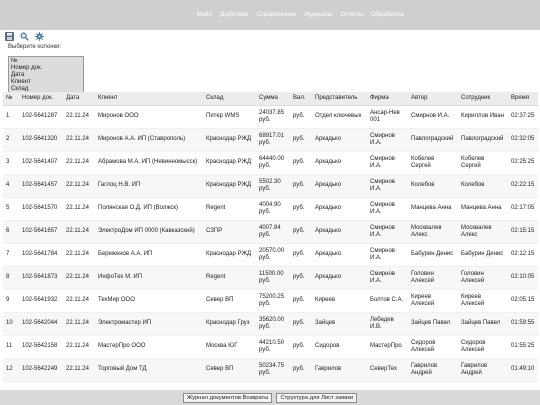 This screenshot has width=540, height=405. What do you see at coordinates (149, 278) in the screenshot?
I see `table-cell: ИнфоТех М. ИП` at bounding box center [149, 278].